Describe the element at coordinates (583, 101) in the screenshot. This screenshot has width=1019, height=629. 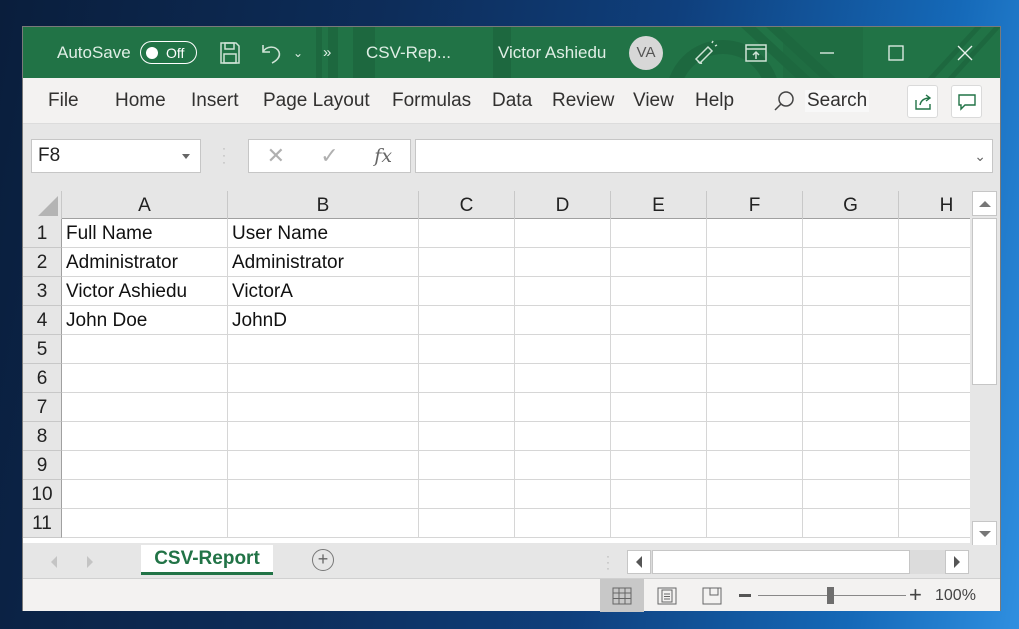
I see `tab-review: Review` at that location.